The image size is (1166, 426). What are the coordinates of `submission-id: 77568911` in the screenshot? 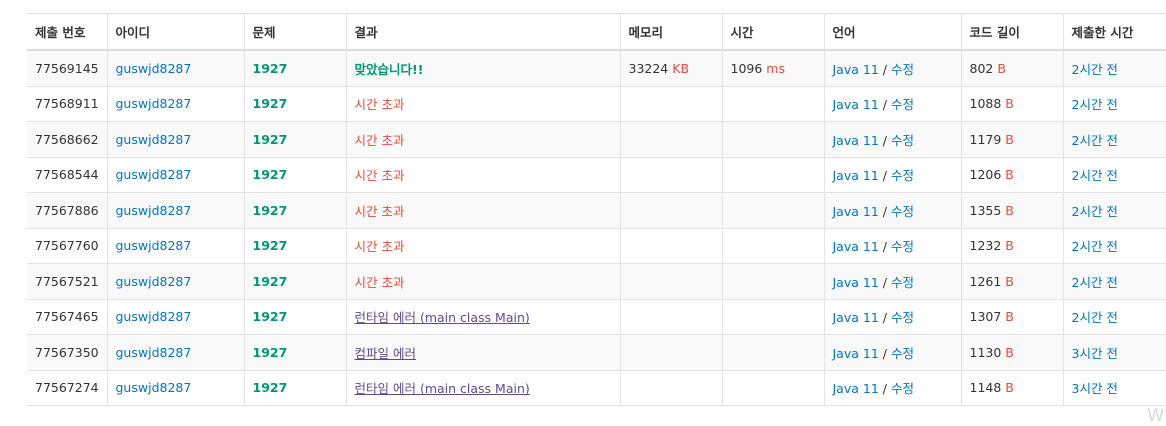 It's located at (67, 104).